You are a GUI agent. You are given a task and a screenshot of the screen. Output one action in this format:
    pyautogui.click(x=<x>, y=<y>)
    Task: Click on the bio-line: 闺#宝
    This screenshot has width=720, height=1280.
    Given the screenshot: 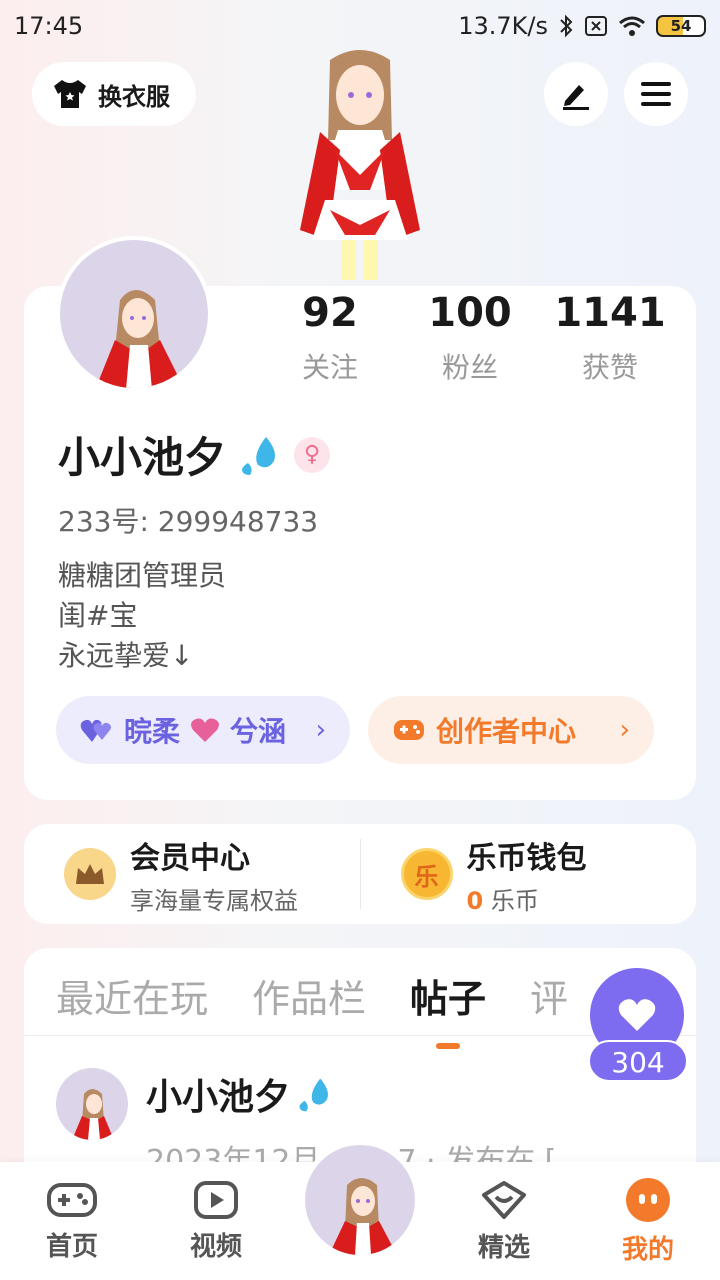 What is the action you would take?
    pyautogui.click(x=98, y=615)
    